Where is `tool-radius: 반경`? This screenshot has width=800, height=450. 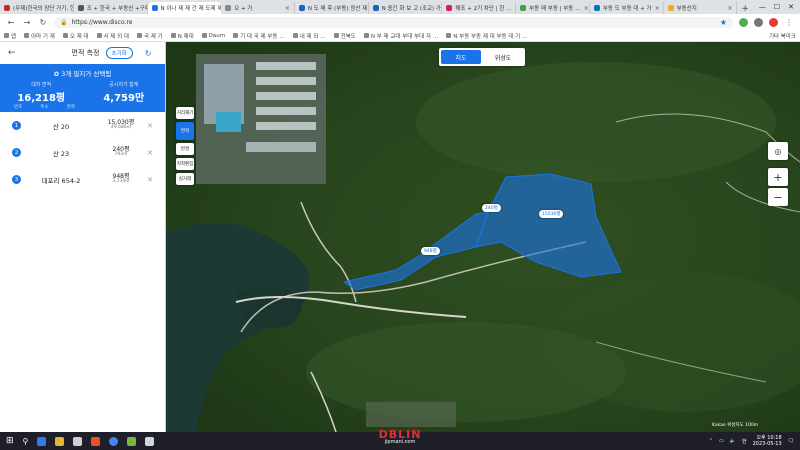
tool-radius: 반경 is located at coordinates (185, 149).